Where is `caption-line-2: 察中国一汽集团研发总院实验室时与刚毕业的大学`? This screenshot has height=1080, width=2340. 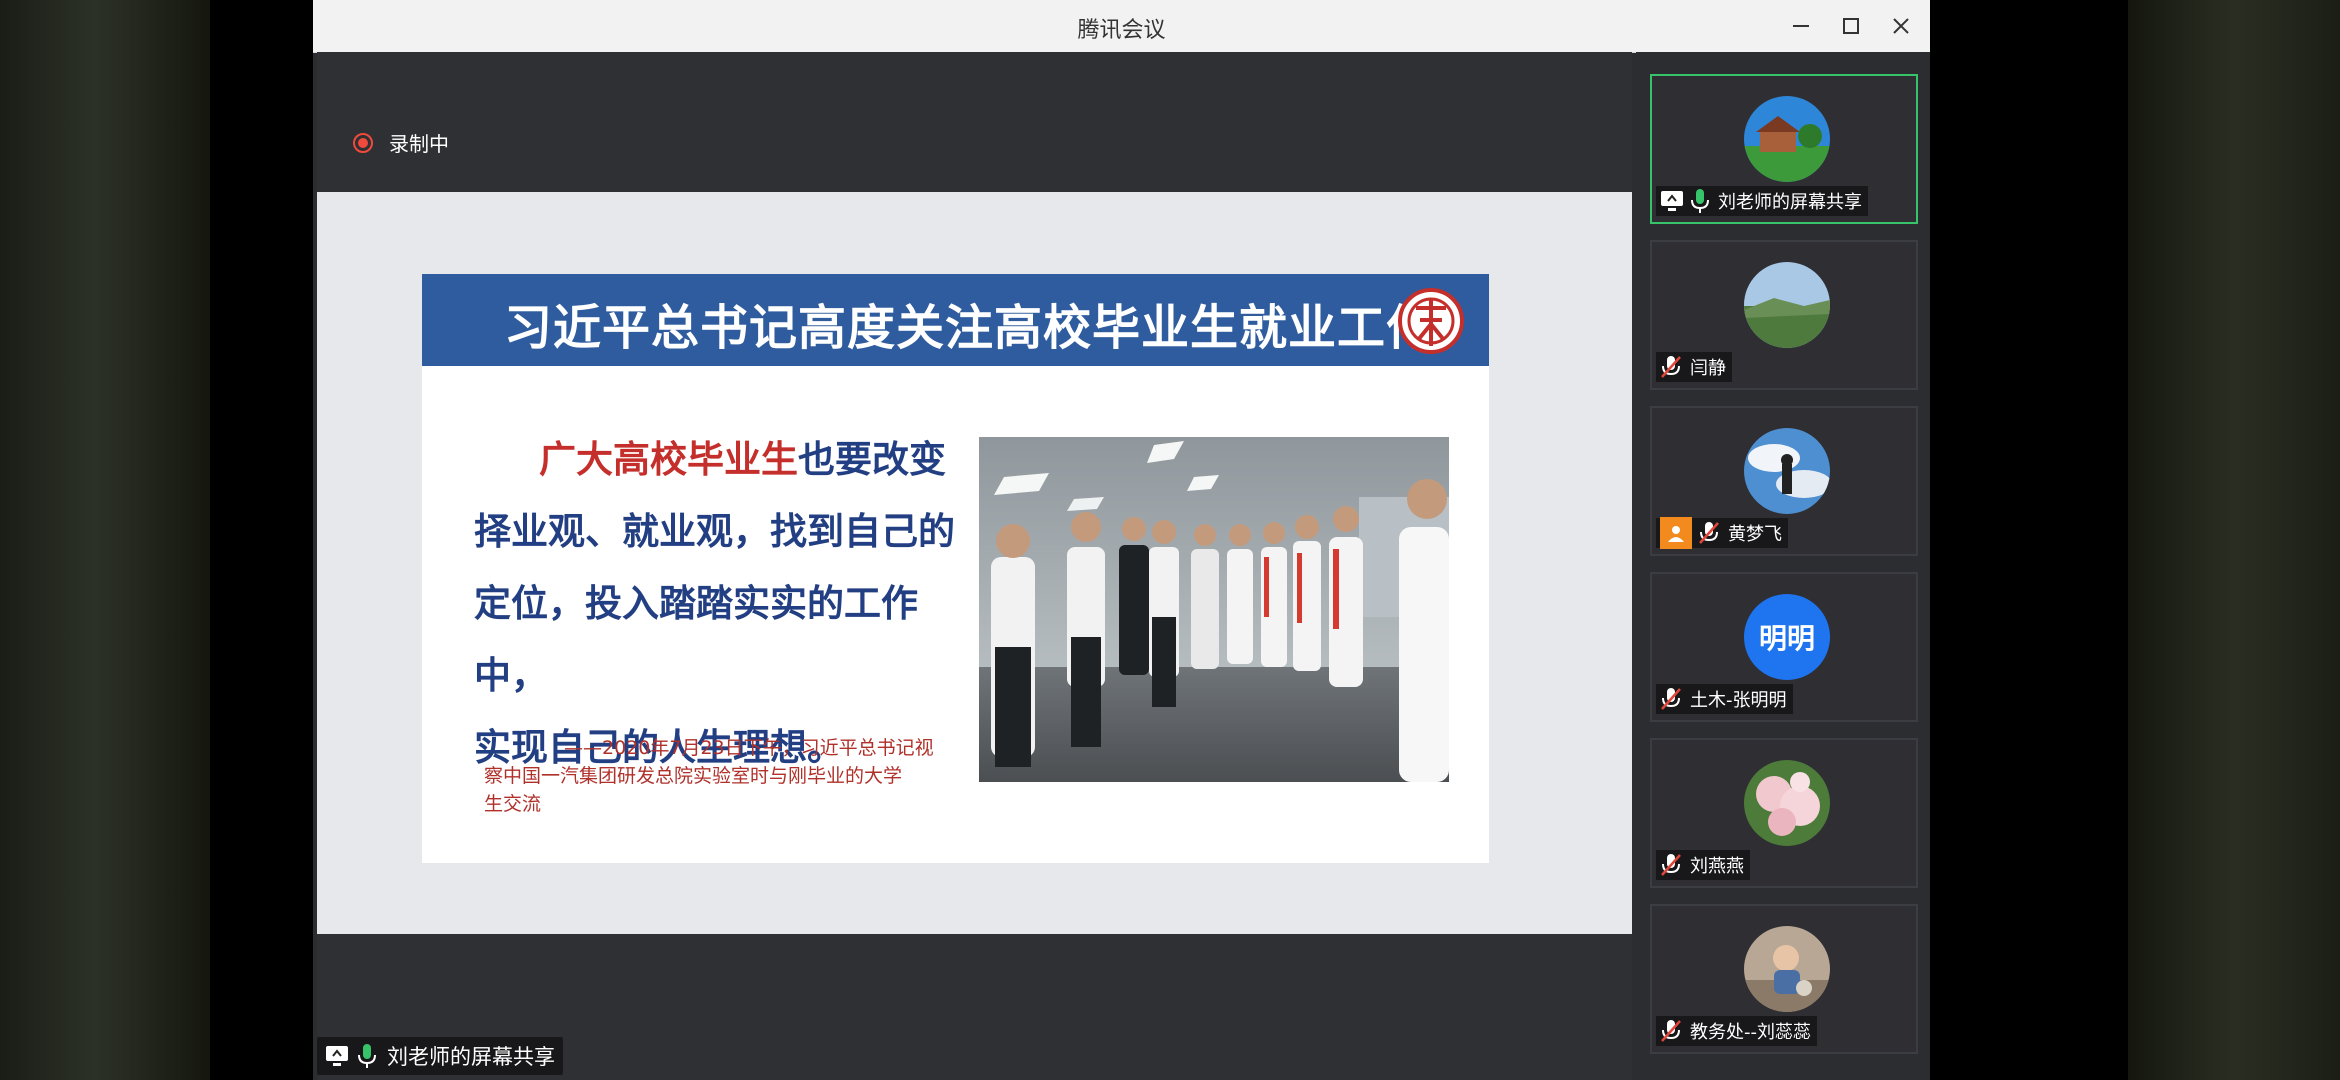
caption-line-2: 察中国一汽集团研发总院实验室时与刚毕业的大学 is located at coordinates (693, 776).